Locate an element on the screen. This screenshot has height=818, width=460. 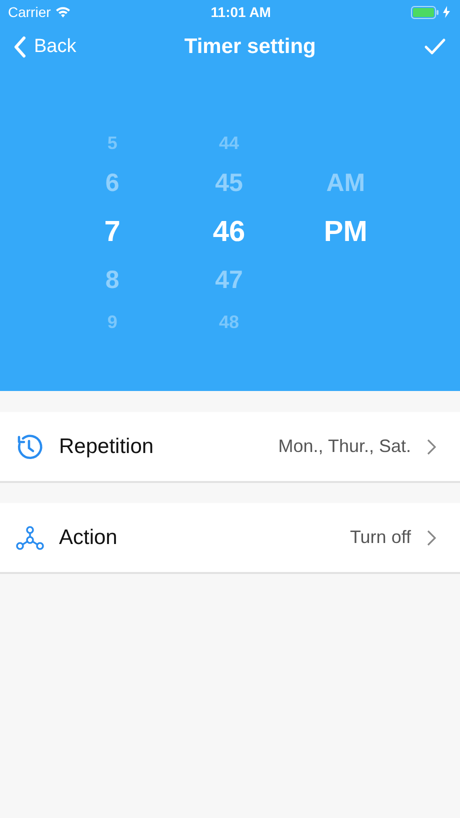
picker-option: 44 is located at coordinates (228, 143).